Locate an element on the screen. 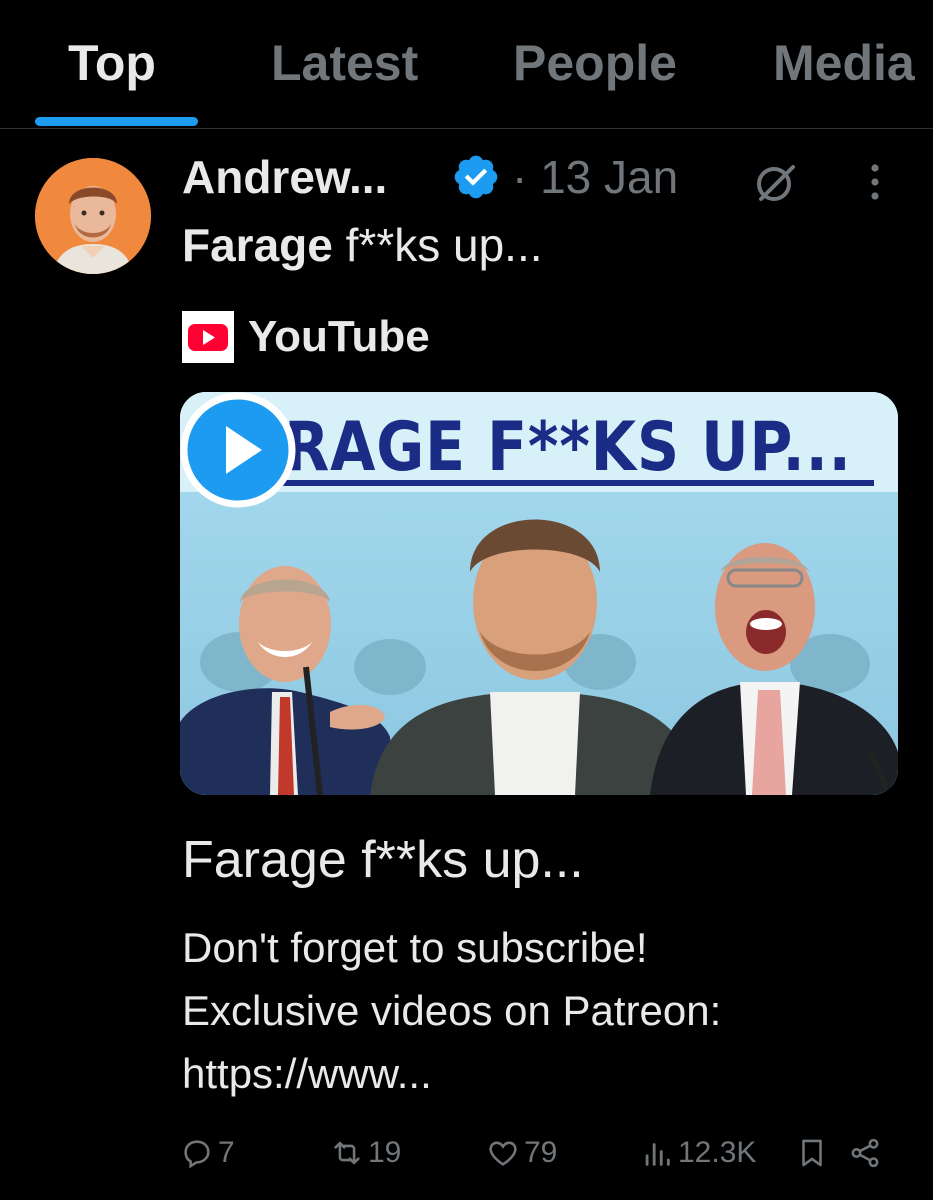 This screenshot has height=1200, width=933. tab-people: People is located at coordinates (595, 63).